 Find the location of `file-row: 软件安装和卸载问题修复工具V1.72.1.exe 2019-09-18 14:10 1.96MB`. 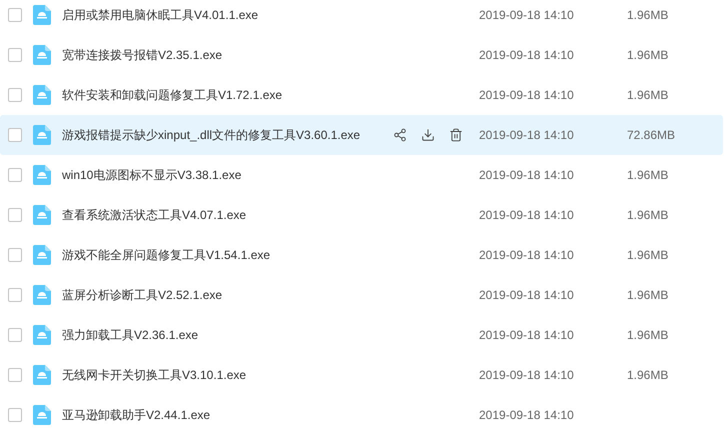

file-row: 软件安装和卸载问题修复工具V1.72.1.exe 2019-09-18 14:10 1.96MB is located at coordinates (361, 95).